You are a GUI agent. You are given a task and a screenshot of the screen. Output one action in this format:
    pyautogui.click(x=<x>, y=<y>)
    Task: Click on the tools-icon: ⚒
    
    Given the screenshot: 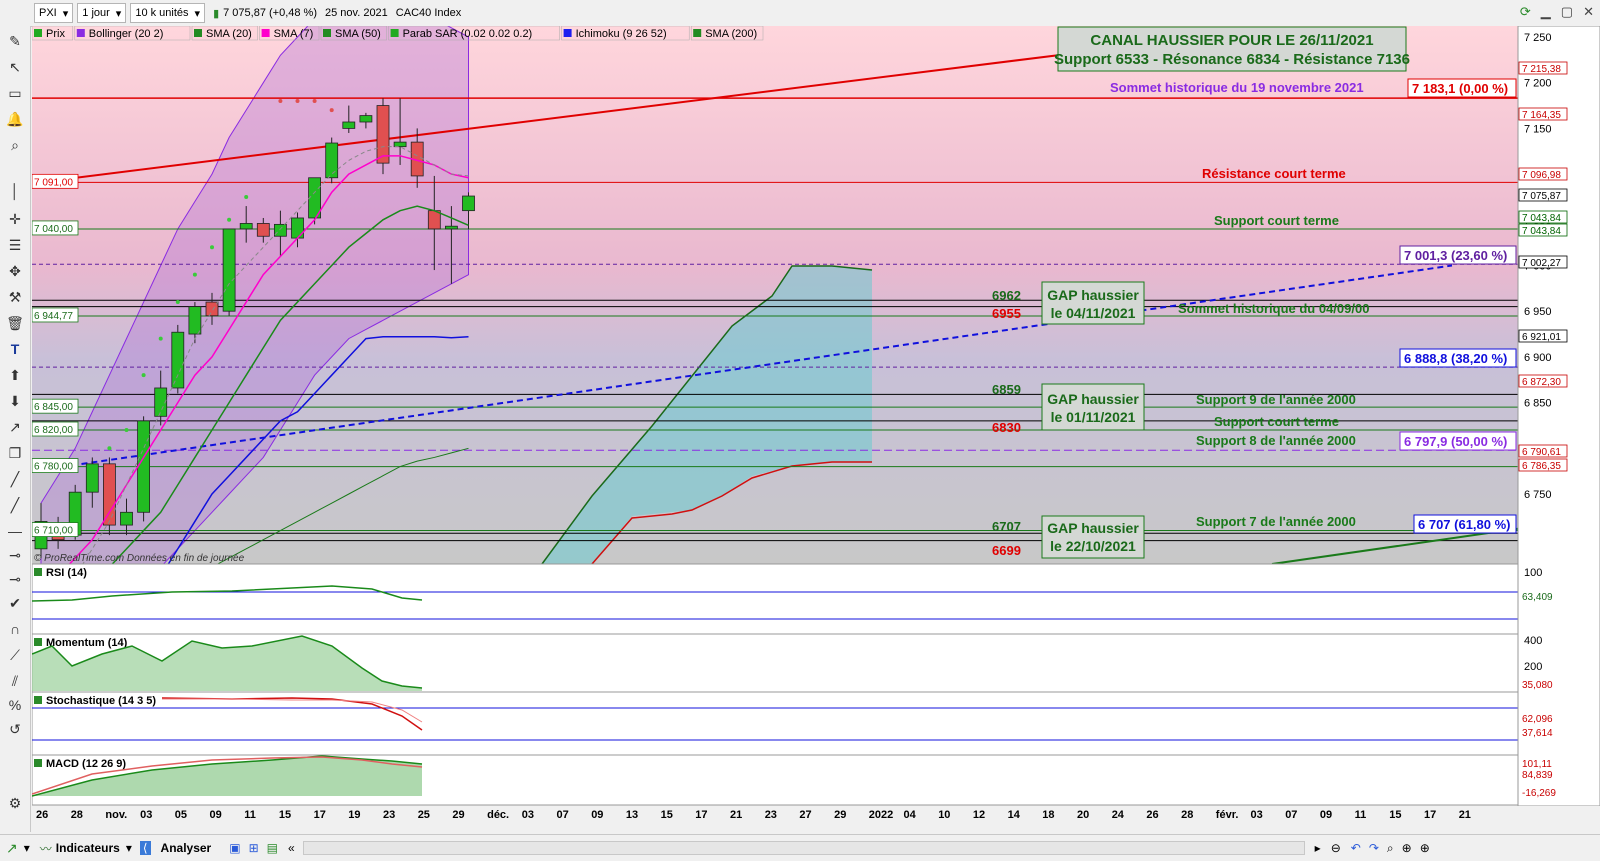 What is the action you would take?
    pyautogui.click(x=15, y=297)
    